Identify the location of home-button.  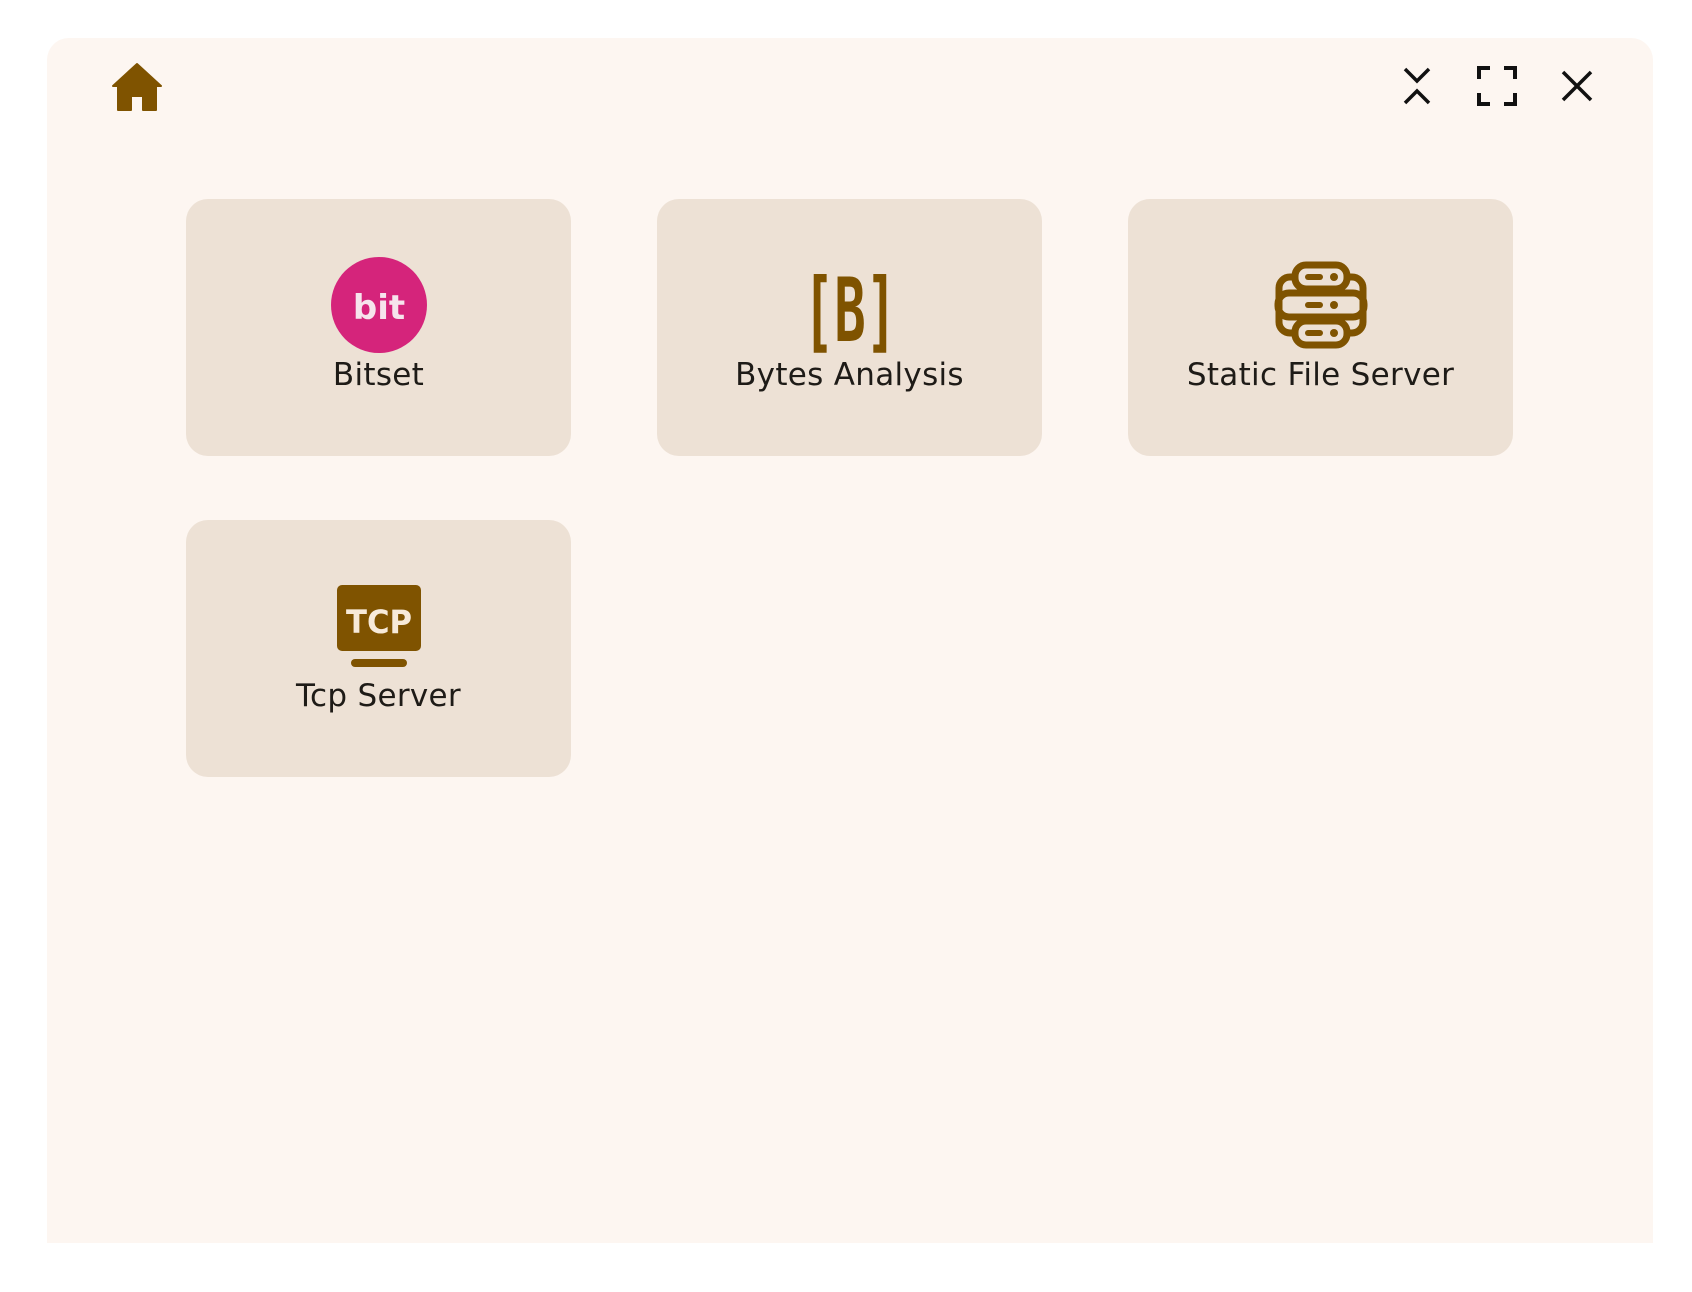
(137, 86).